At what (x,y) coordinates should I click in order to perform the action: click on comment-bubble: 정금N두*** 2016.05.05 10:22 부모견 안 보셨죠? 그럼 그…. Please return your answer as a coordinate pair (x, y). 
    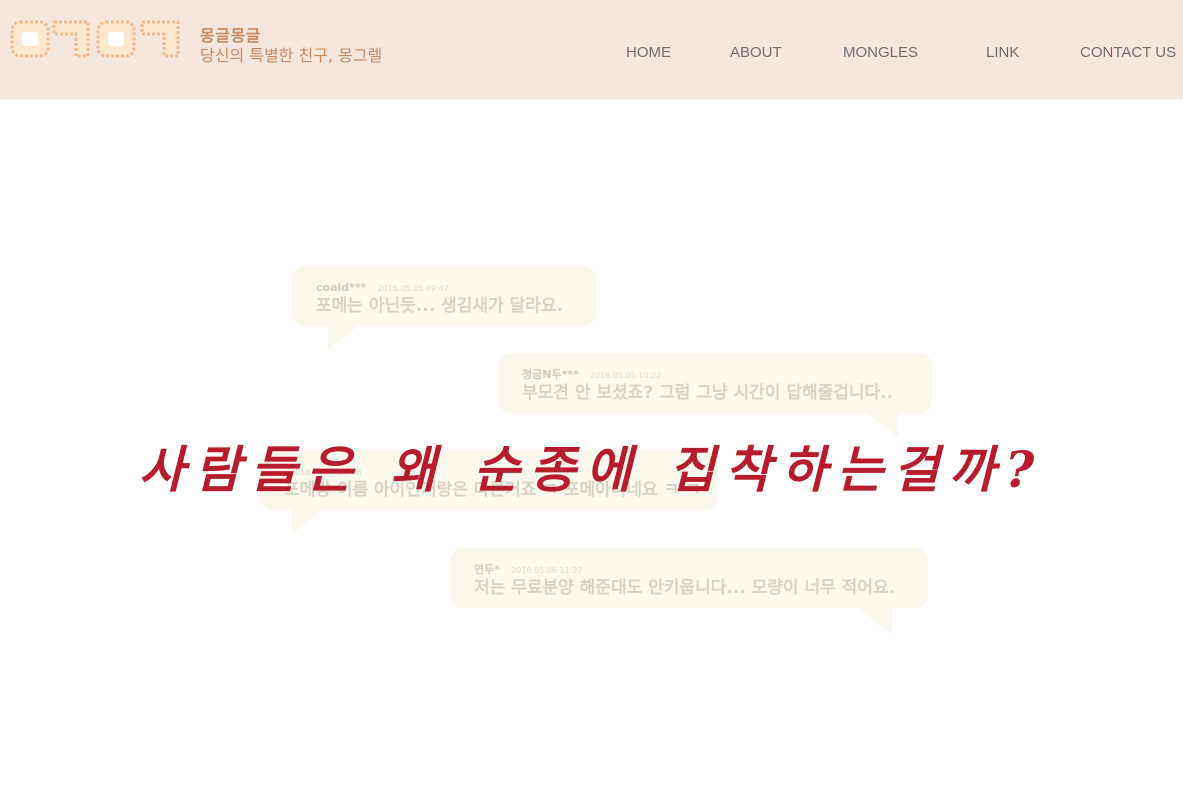
    Looking at the image, I should click on (715, 395).